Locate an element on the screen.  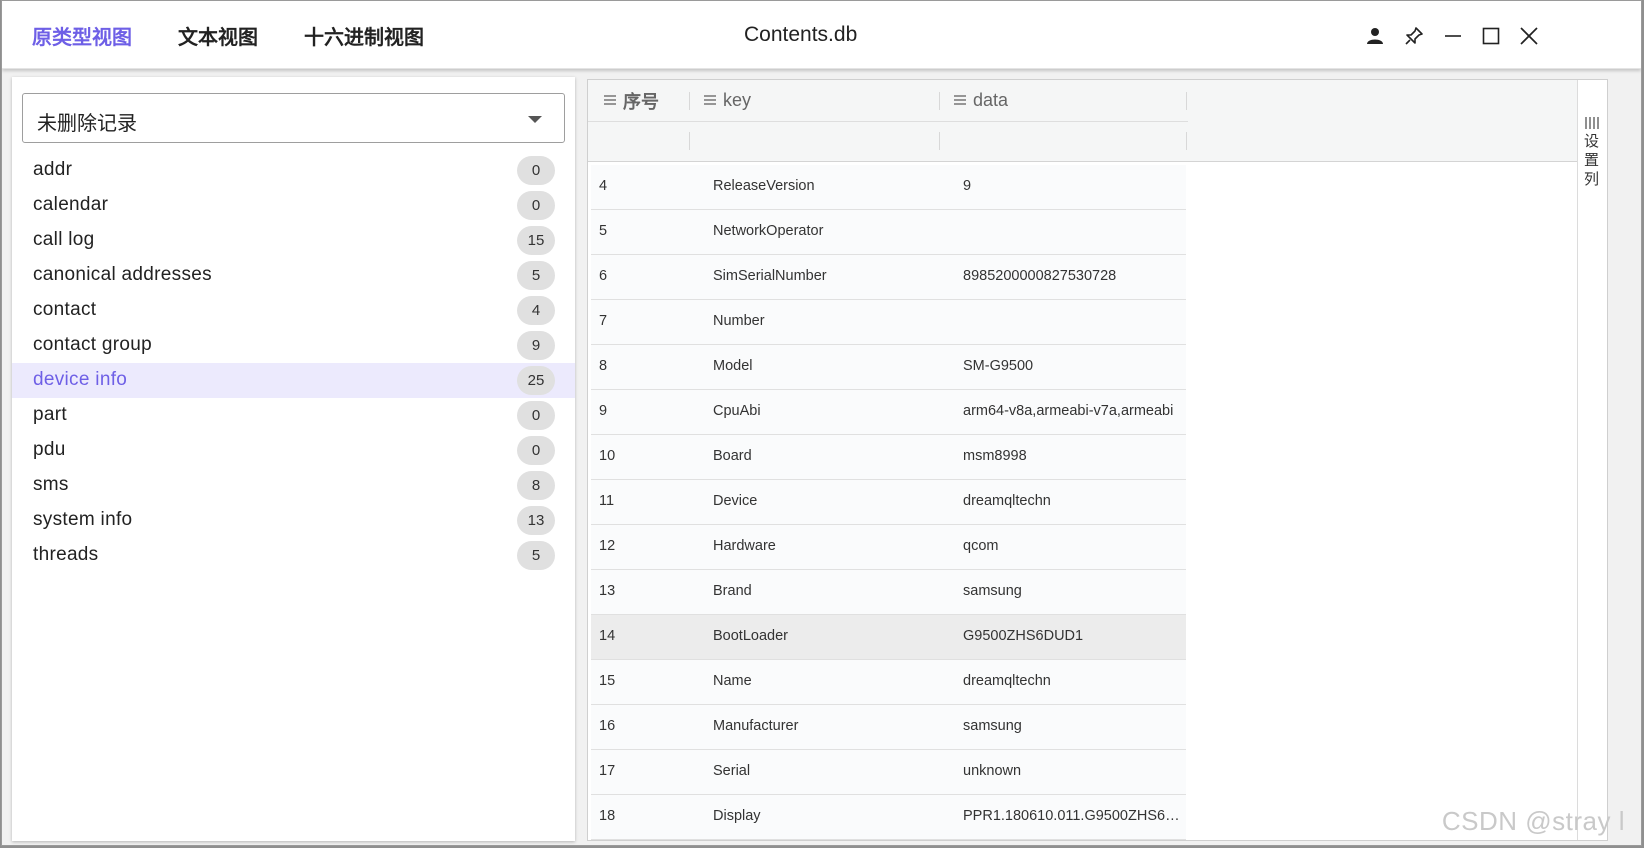
table-row: 4 ReleaseVersion 9 is located at coordinates (888, 187).